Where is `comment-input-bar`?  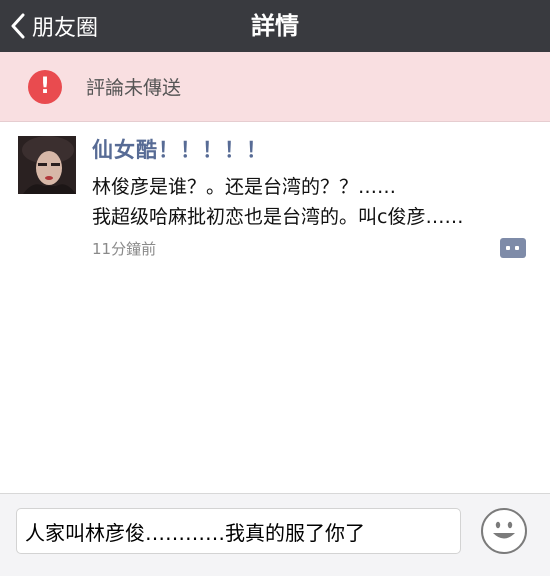
comment-input-bar is located at coordinates (275, 534).